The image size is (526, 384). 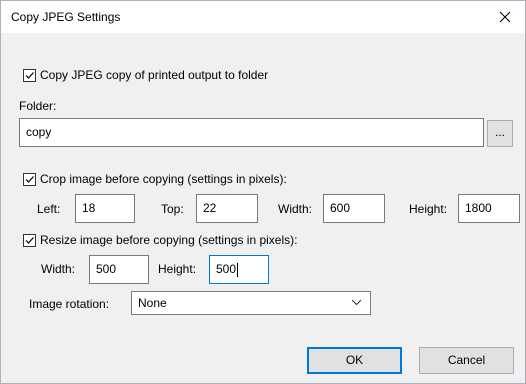 I want to click on close-button, so click(x=505, y=17).